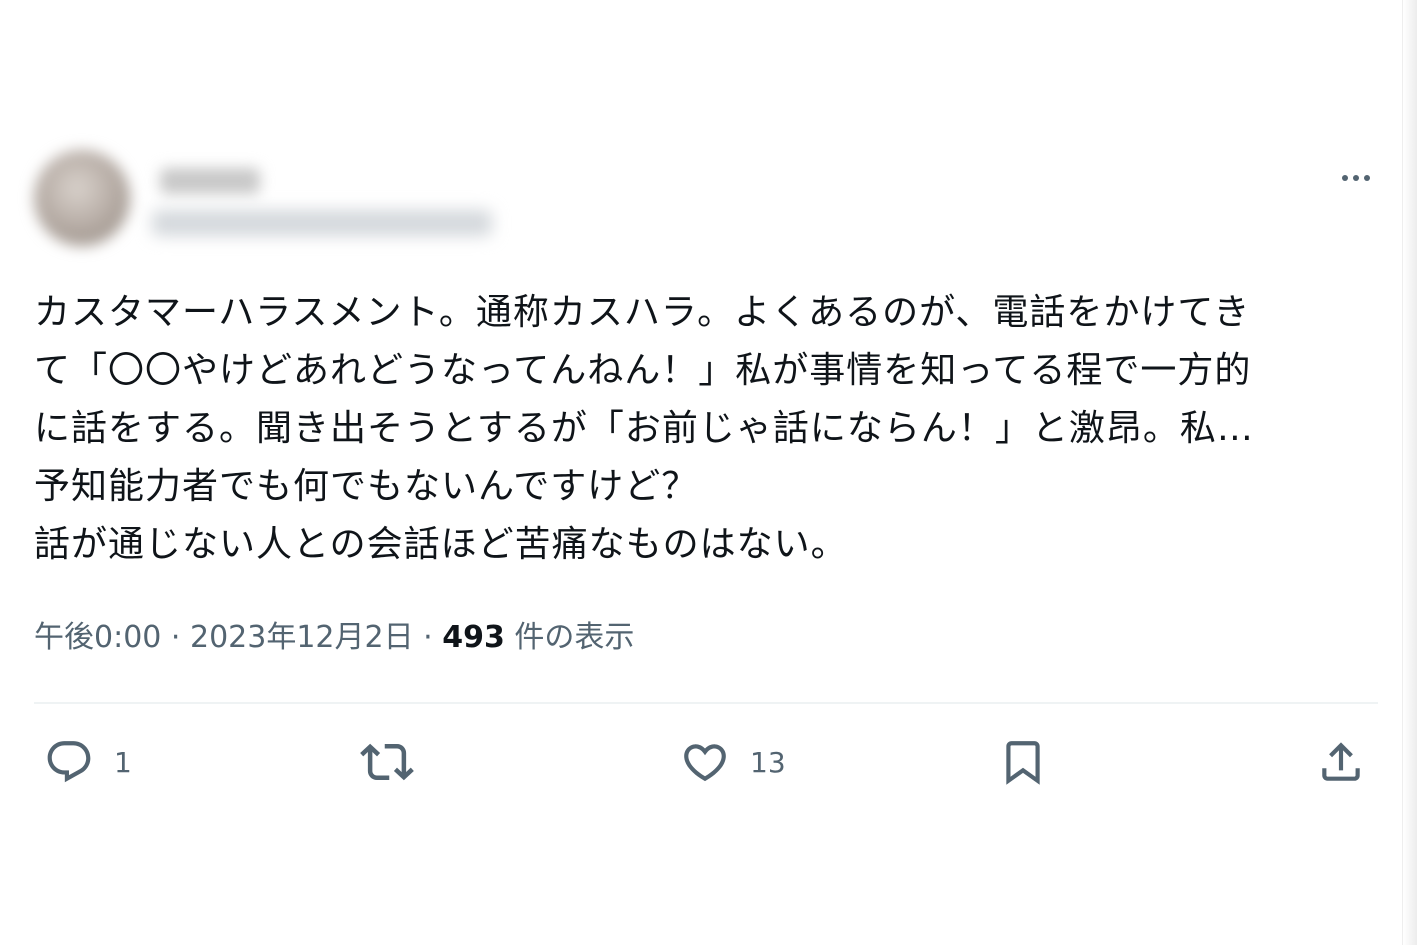  Describe the element at coordinates (733, 762) in the screenshot. I see `like-button: 13` at that location.